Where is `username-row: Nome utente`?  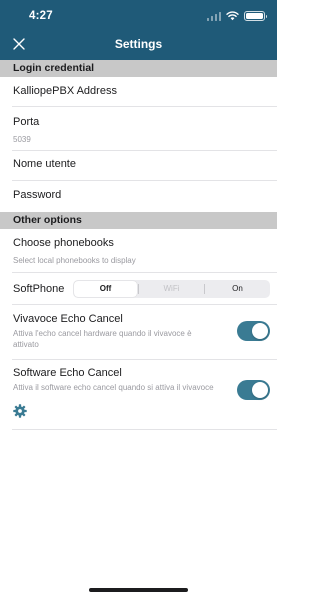
username-row: Nome utente is located at coordinates (138, 166).